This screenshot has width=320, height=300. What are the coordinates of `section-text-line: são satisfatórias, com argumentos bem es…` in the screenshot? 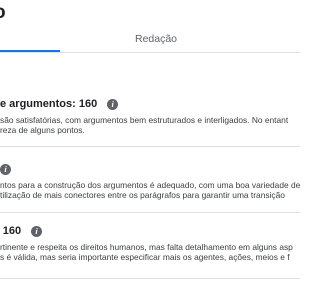 It's located at (144, 120).